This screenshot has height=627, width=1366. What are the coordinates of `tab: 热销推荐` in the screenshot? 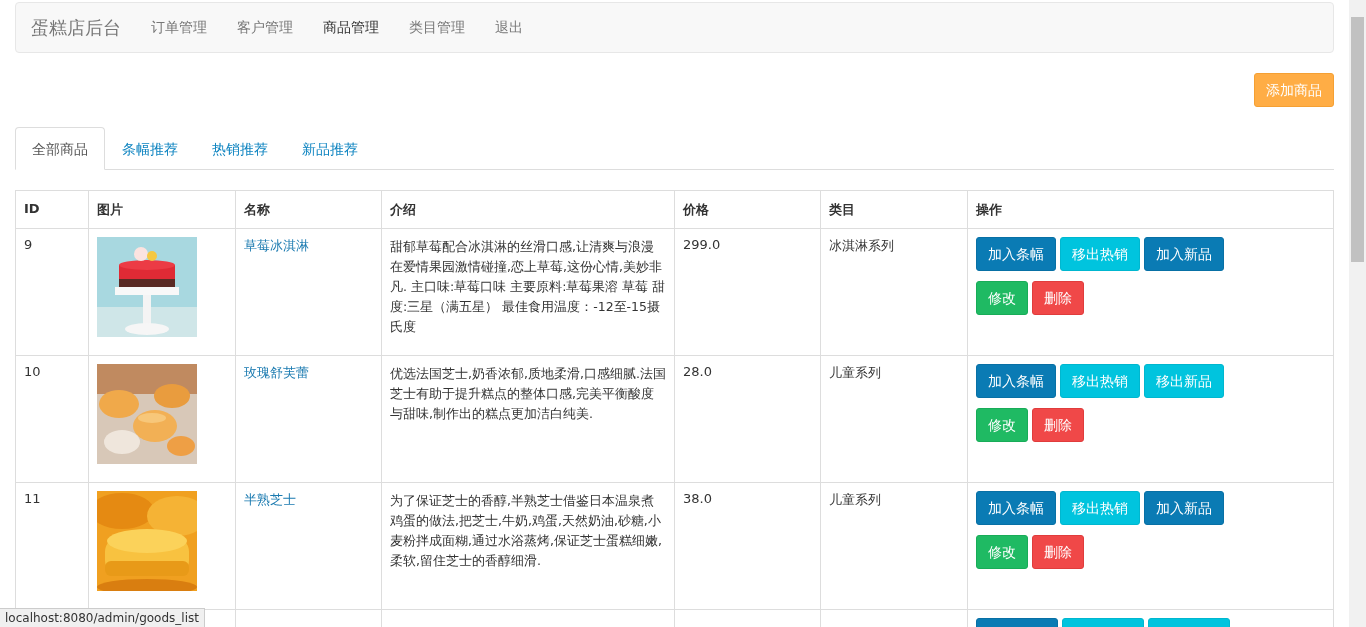 It's located at (240, 148).